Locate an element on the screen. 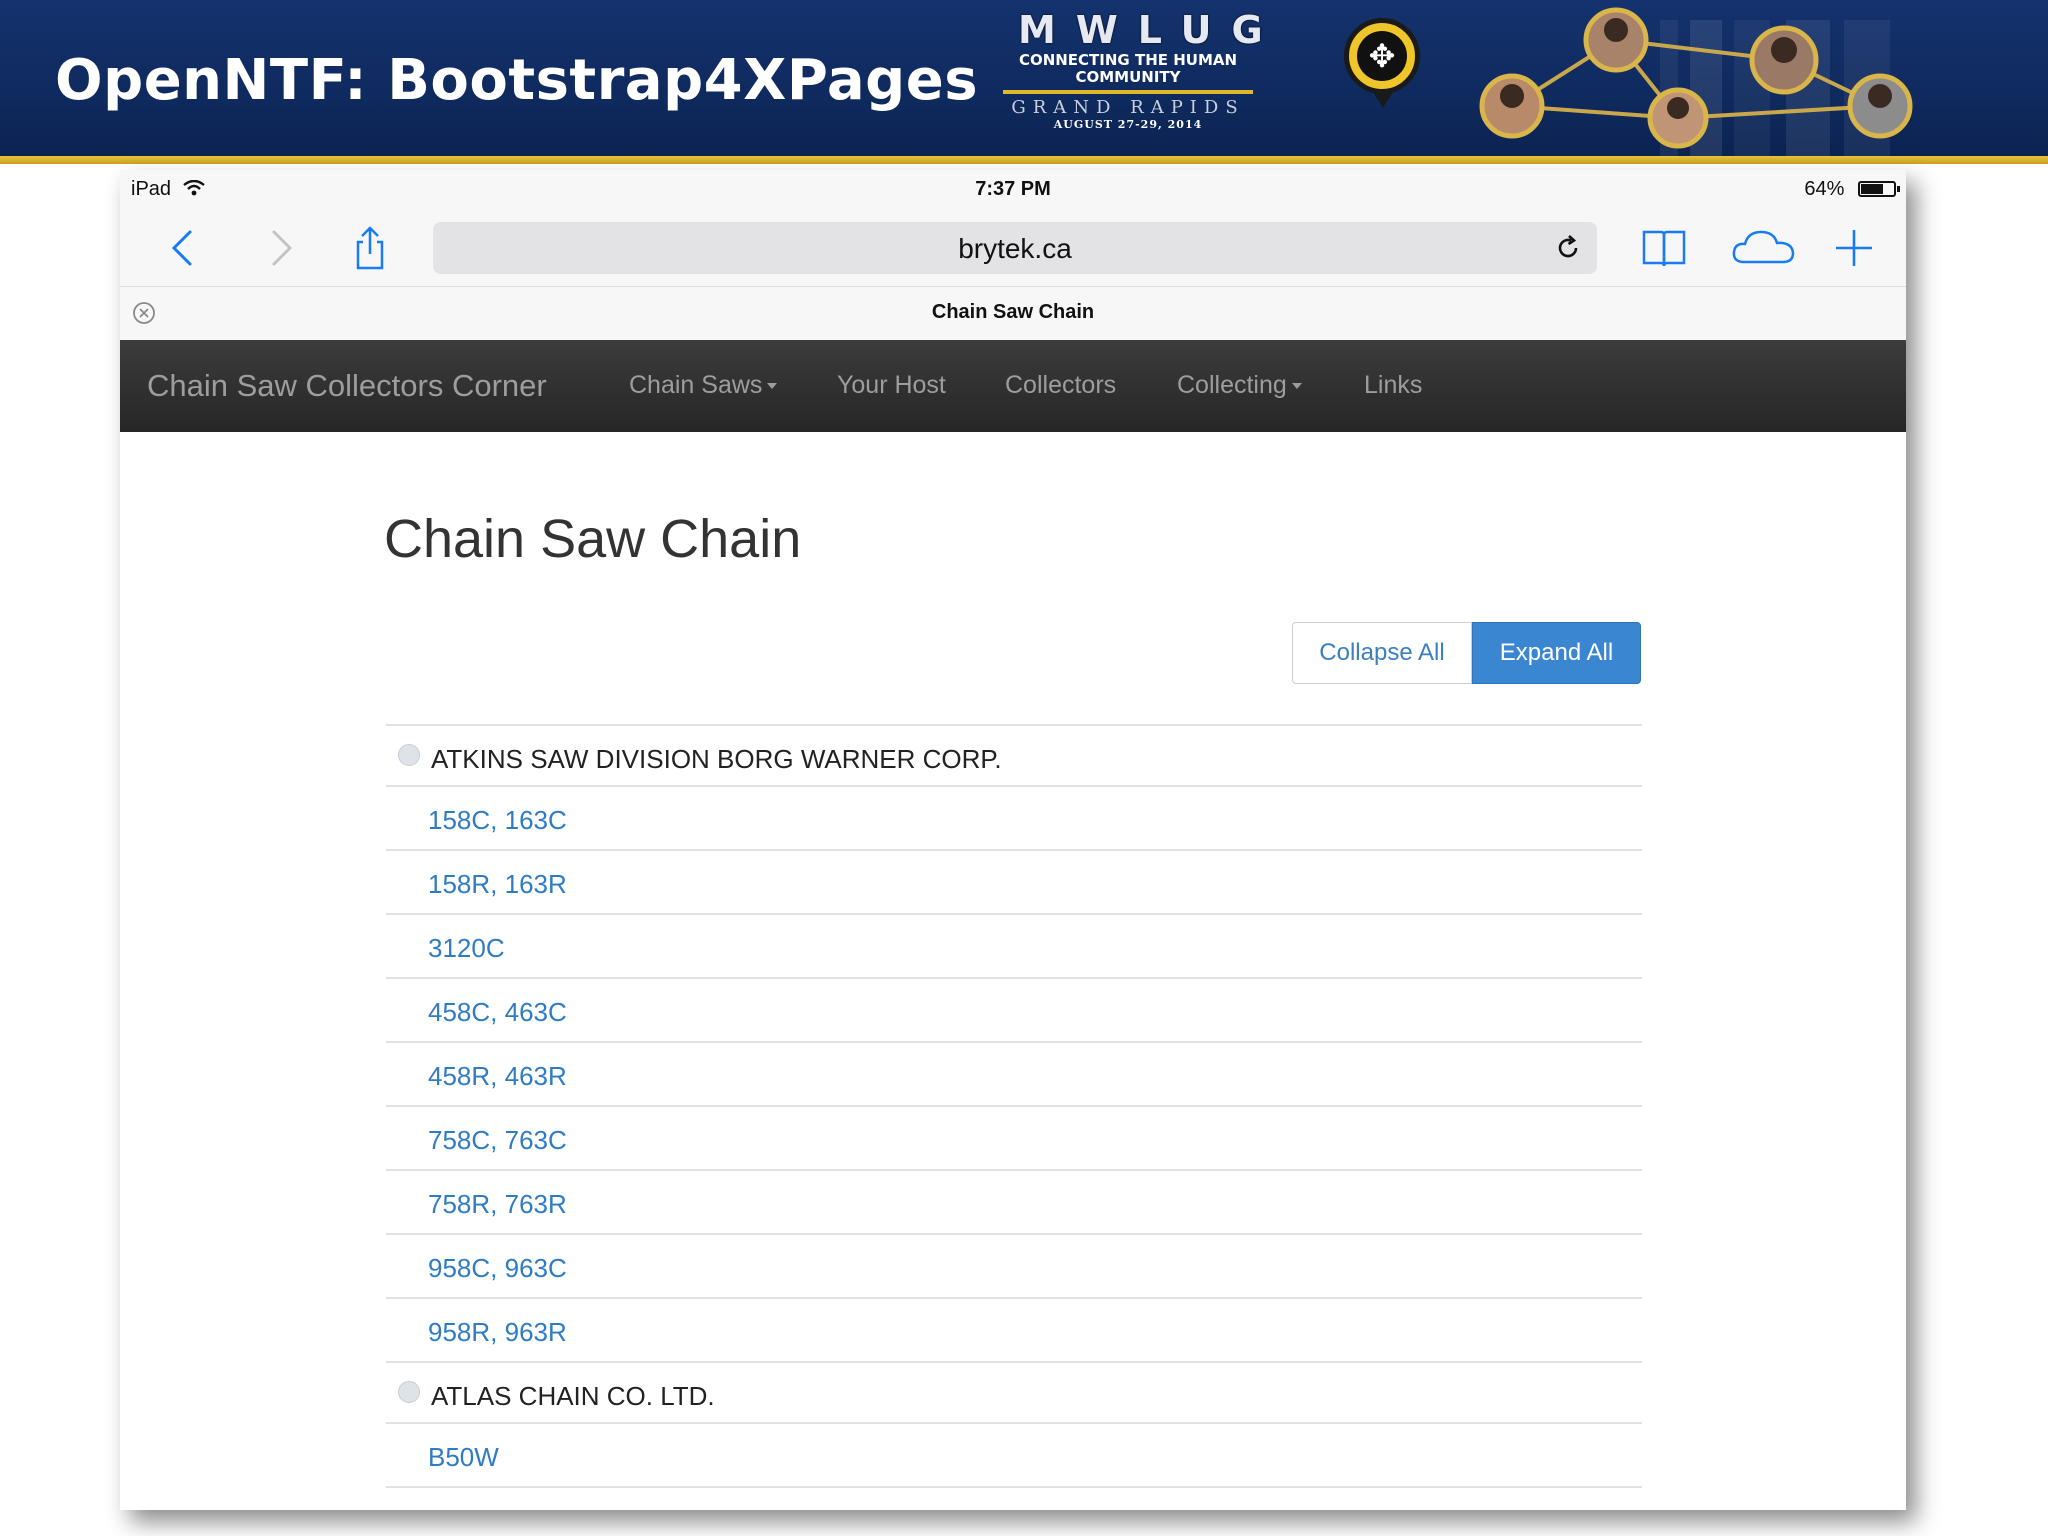 The width and height of the screenshot is (2048, 1536). list-item: 3120C is located at coordinates (1014, 947).